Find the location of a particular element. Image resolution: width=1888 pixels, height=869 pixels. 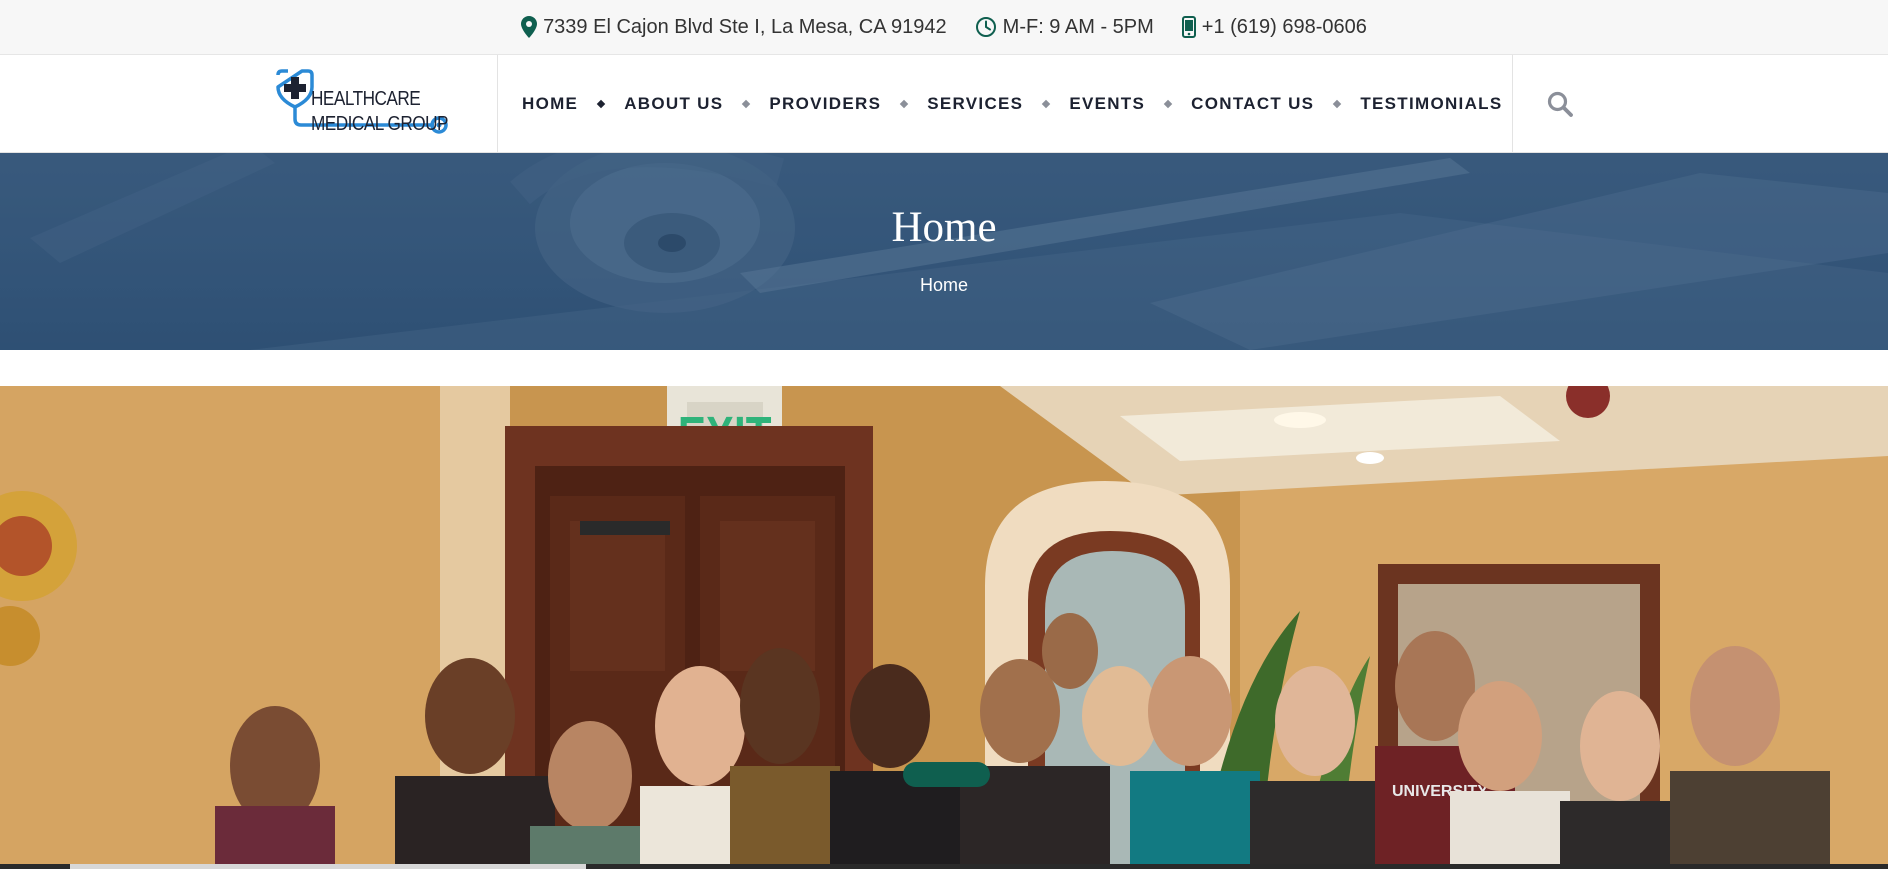

nav-events: EVENTS is located at coordinates (1107, 104).